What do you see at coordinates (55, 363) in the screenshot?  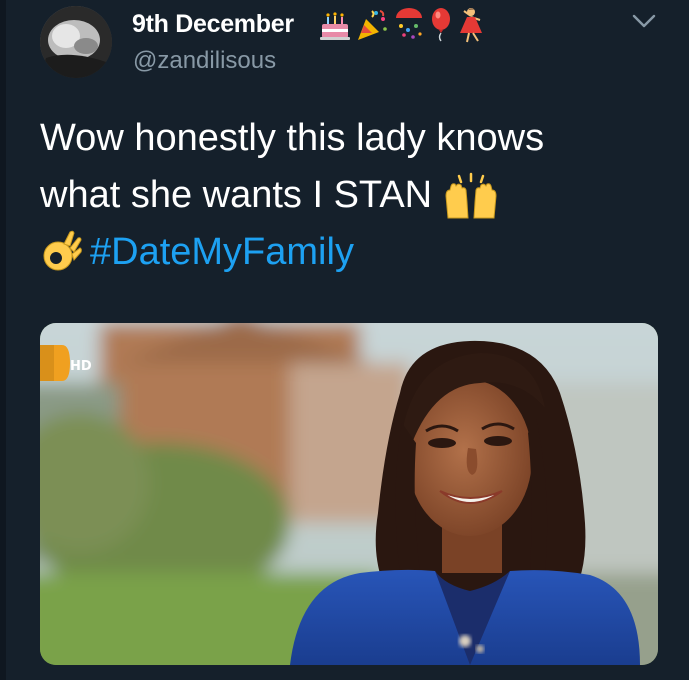 I see `hd-badge-shape` at bounding box center [55, 363].